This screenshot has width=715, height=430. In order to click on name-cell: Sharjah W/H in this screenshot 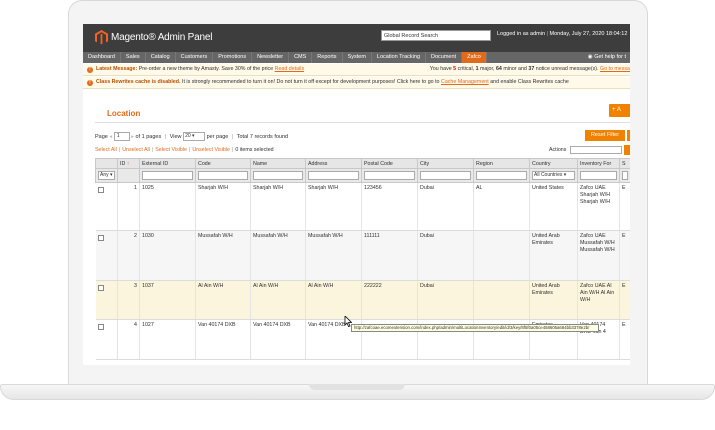, I will do `click(278, 206)`.